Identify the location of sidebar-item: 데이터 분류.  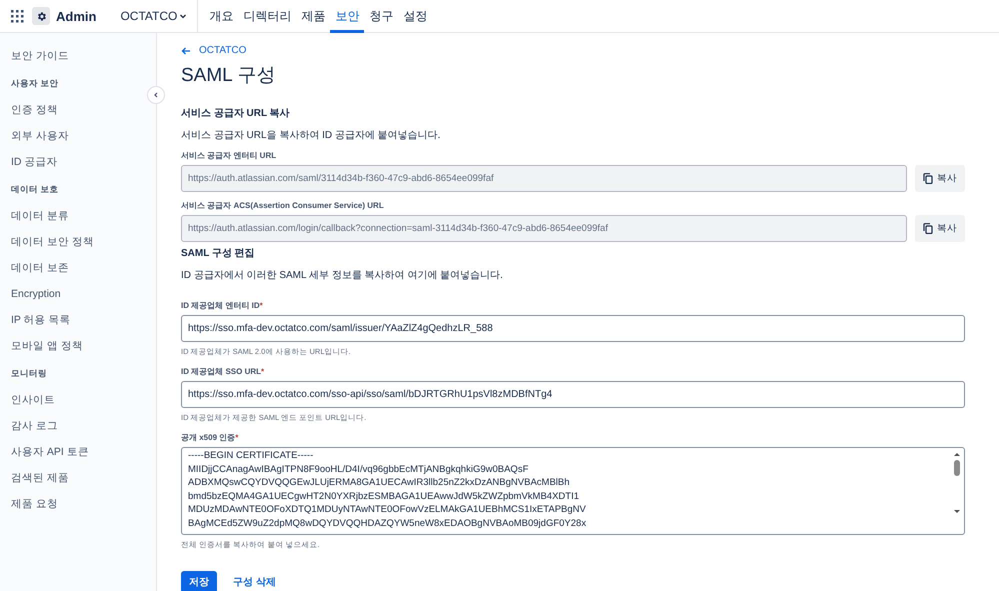
(83, 216).